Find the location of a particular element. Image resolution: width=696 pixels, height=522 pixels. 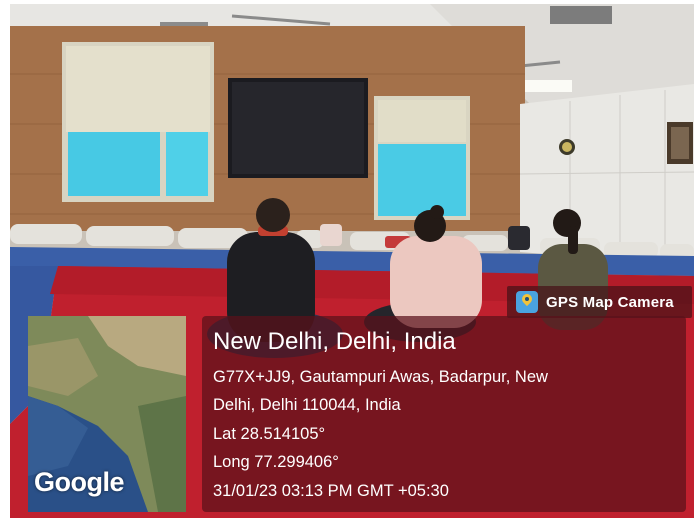

latitude-text: Lat 28.514105° is located at coordinates (269, 434).